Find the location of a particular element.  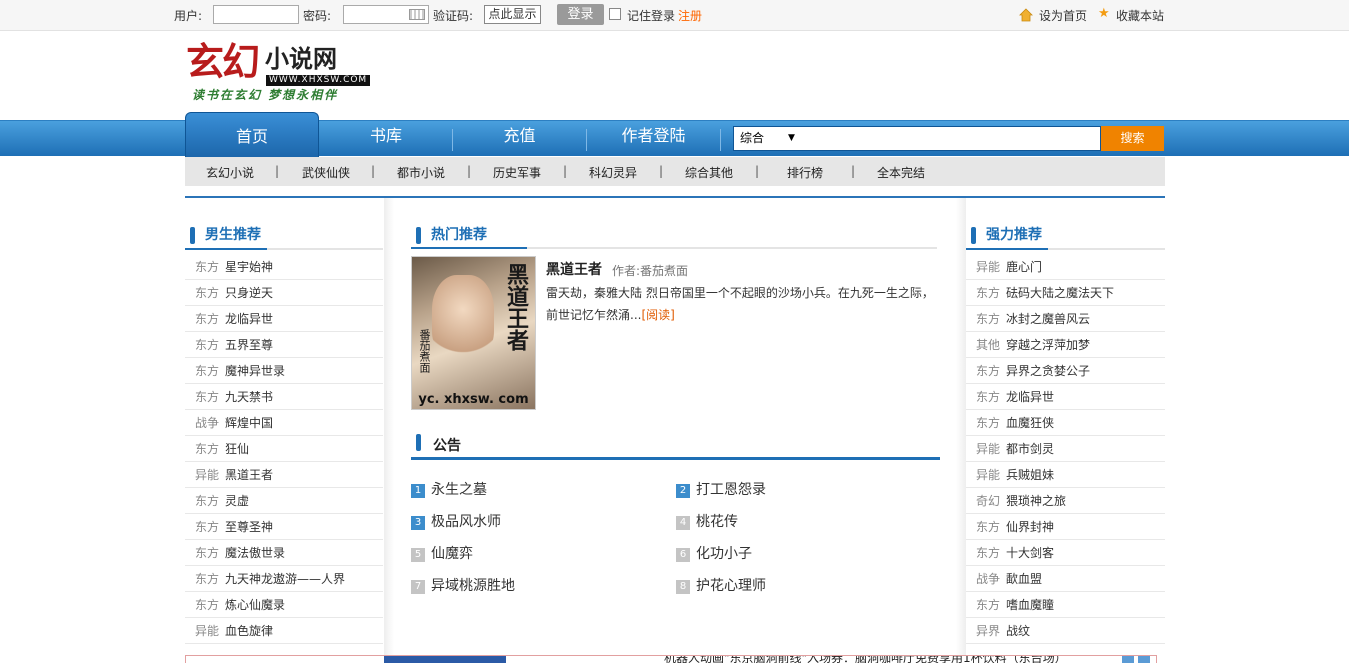

notice-item: 4 桃花传 is located at coordinates (707, 522).